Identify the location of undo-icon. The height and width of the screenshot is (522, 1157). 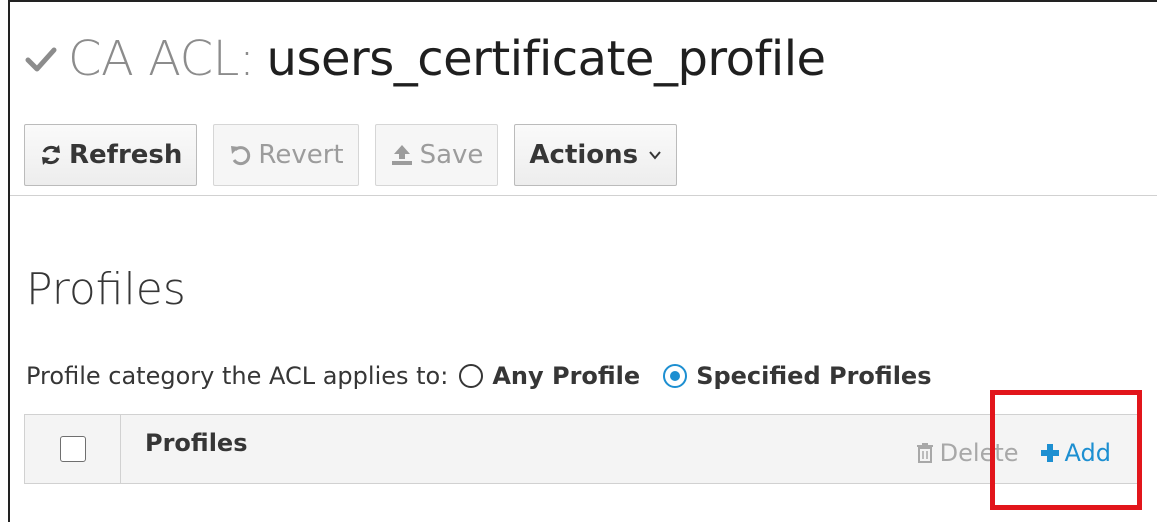
(240, 155).